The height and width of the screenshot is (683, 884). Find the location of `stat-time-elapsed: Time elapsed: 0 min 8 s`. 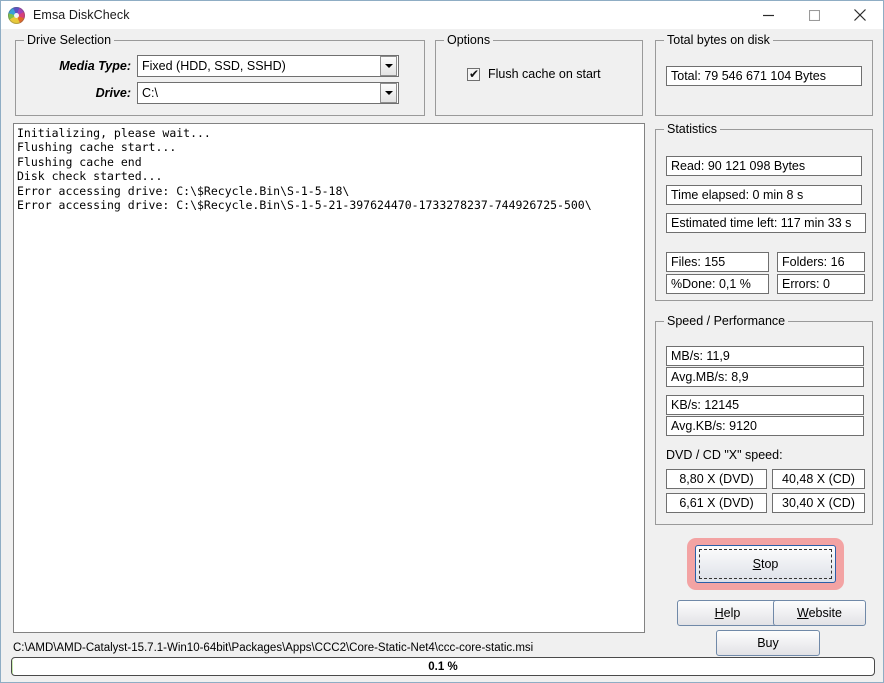

stat-time-elapsed: Time elapsed: 0 min 8 s is located at coordinates (764, 195).